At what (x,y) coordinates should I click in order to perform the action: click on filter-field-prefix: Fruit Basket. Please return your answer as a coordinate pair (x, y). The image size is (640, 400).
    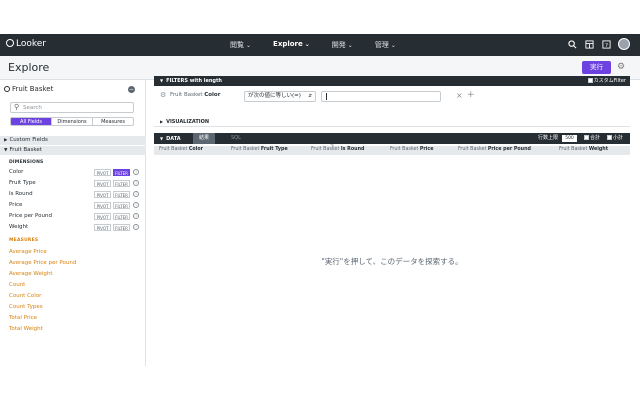
    Looking at the image, I should click on (187, 95).